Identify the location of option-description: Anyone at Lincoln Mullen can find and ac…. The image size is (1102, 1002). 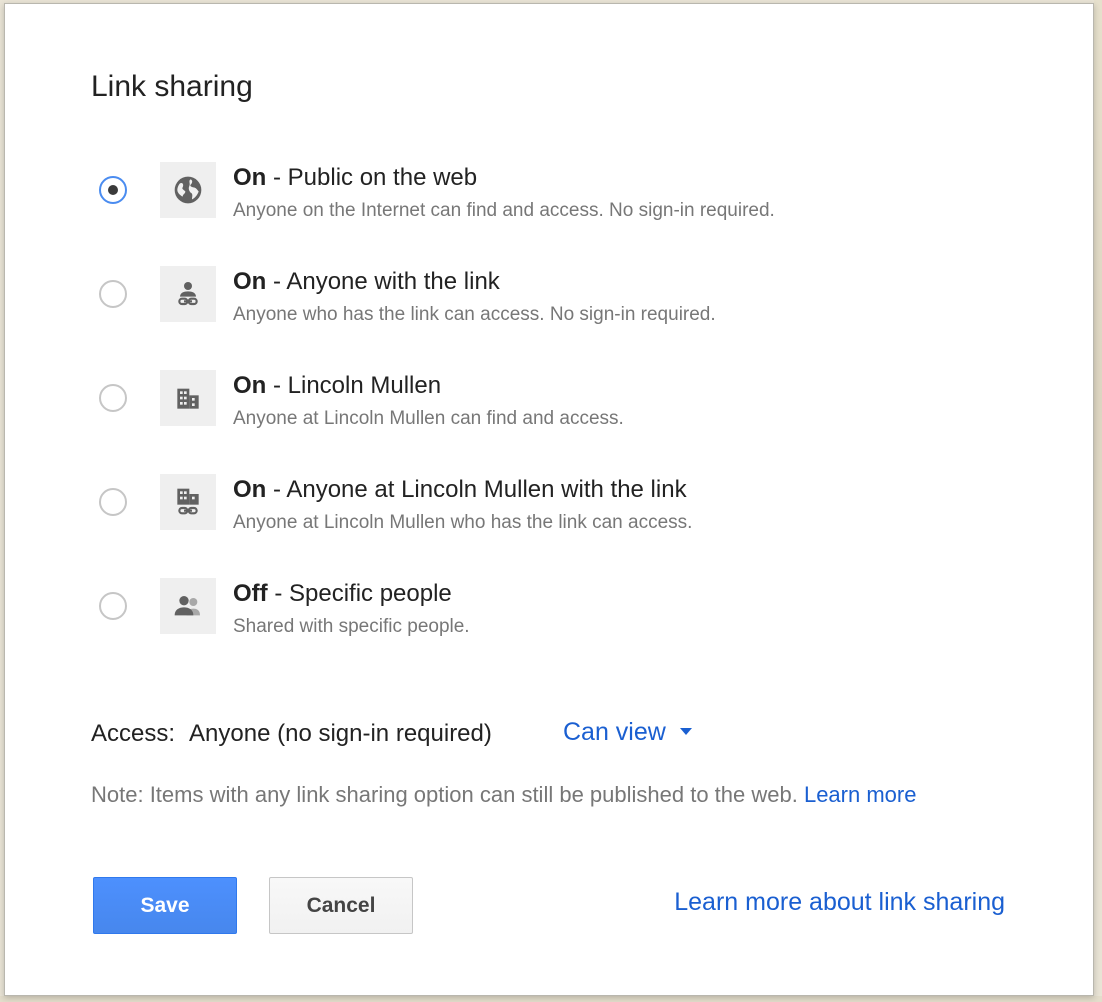
(428, 418).